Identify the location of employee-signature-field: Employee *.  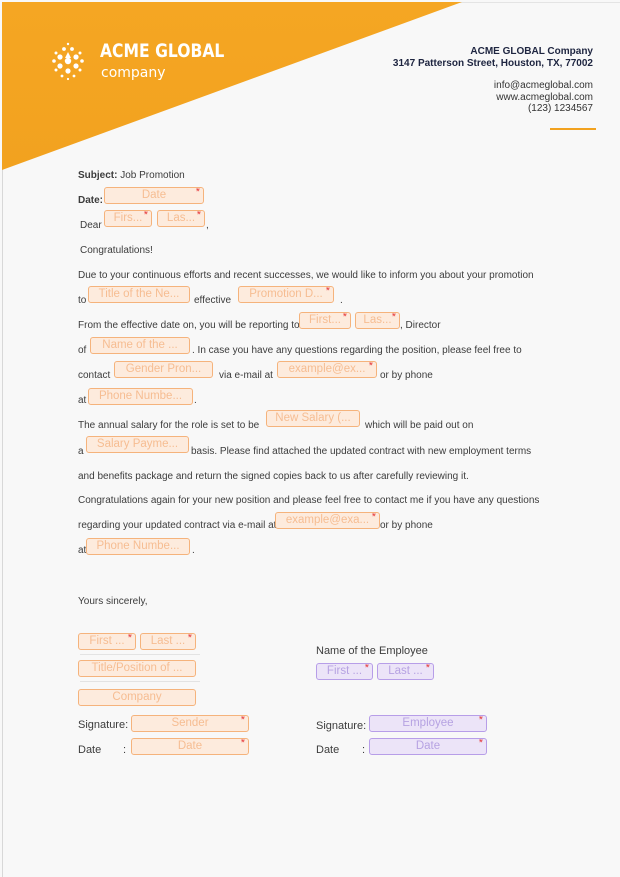
(428, 723).